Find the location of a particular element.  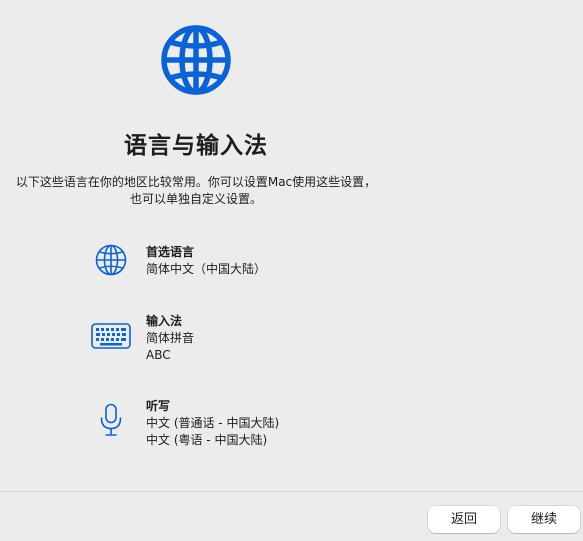

input-sources-setting: 输入法 简体拼音 ABC is located at coordinates (170, 338).